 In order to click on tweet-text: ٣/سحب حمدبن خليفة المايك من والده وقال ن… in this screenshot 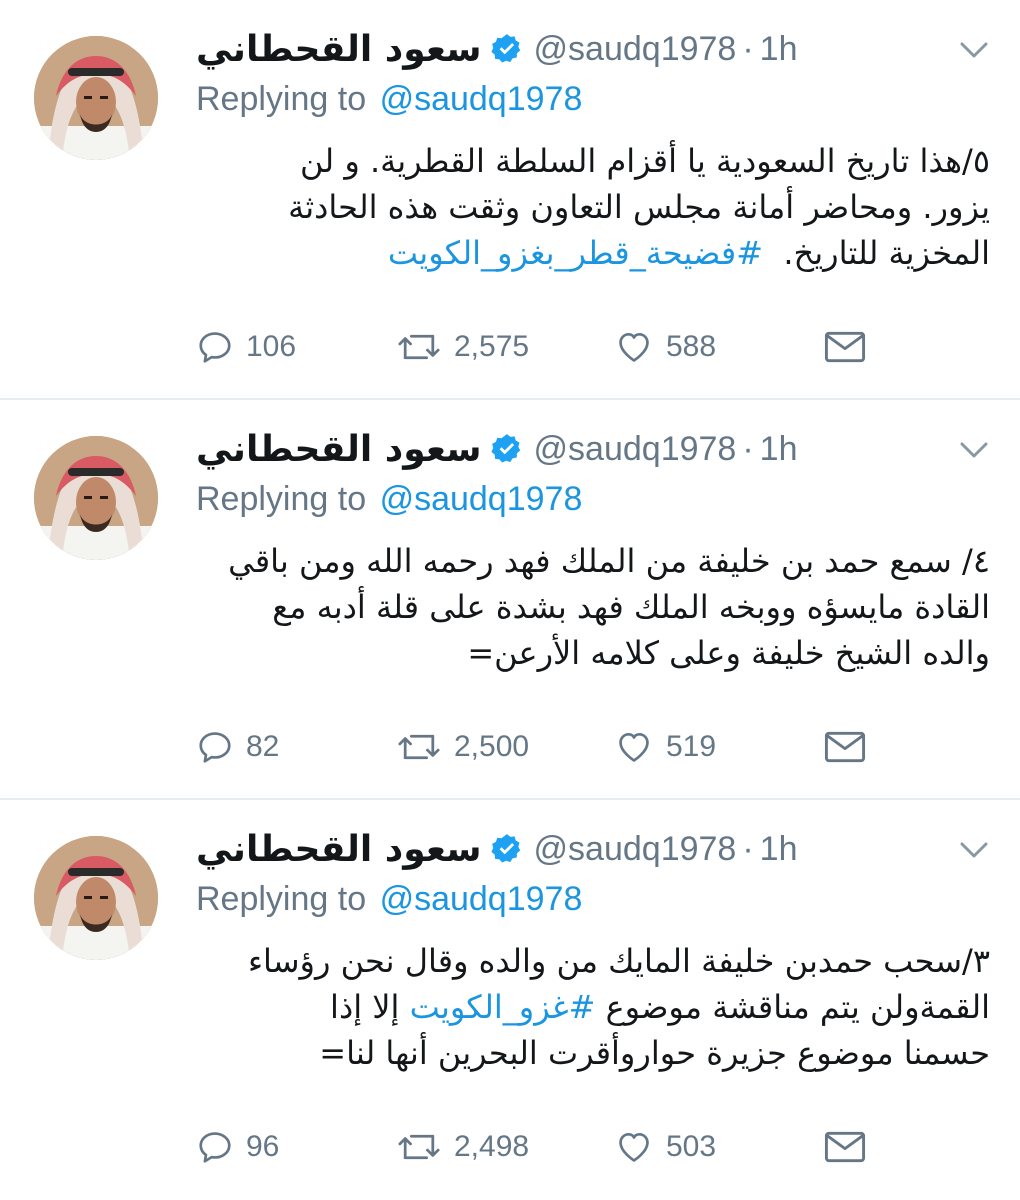, I will do `click(593, 1007)`.